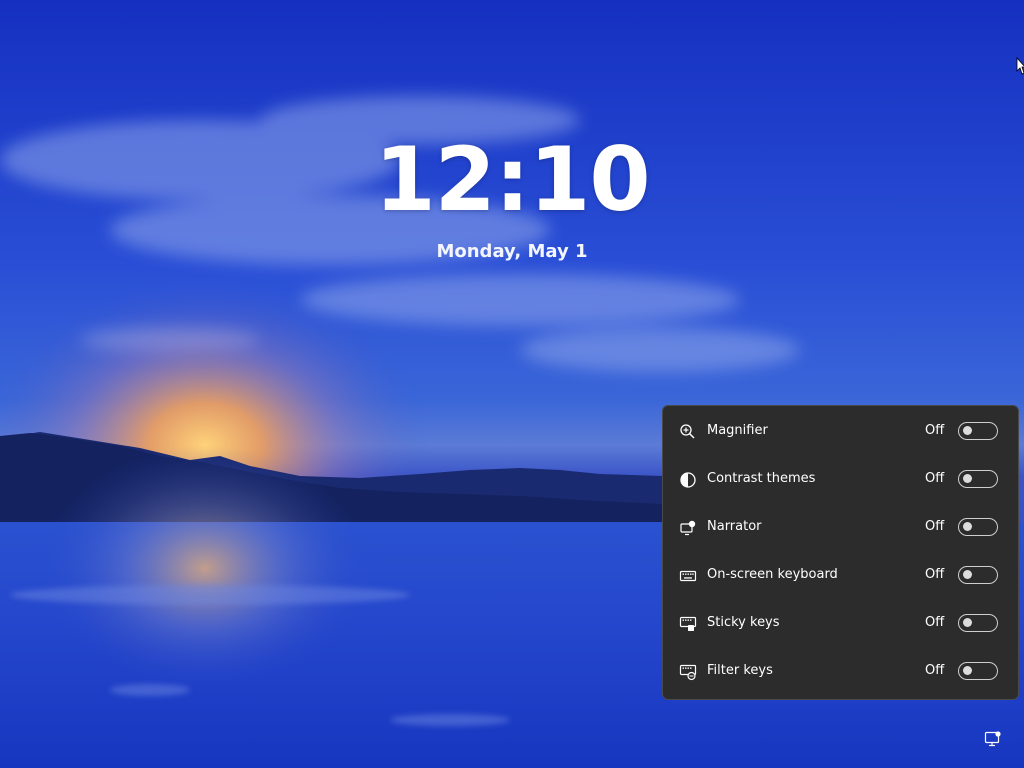  What do you see at coordinates (978, 623) in the screenshot?
I see `sticky-keys-toggle` at bounding box center [978, 623].